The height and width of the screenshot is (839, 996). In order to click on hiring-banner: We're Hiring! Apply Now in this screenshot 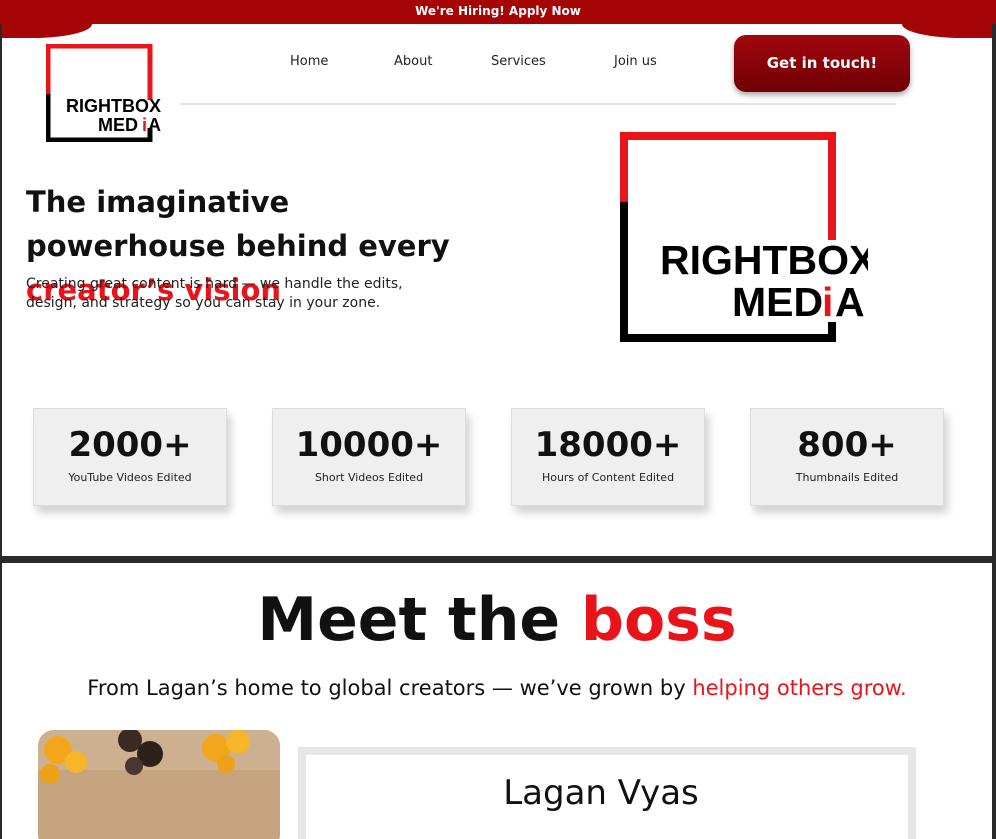, I will do `click(498, 12)`.